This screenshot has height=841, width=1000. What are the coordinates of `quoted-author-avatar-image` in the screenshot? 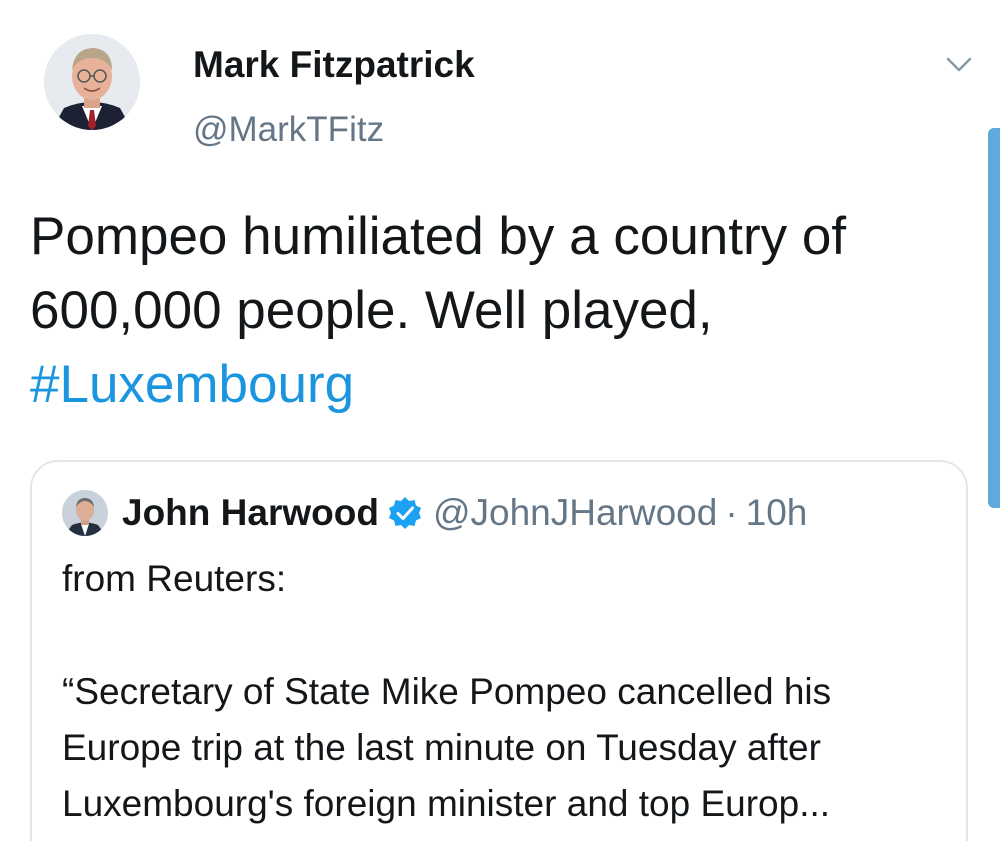 It's located at (85, 513).